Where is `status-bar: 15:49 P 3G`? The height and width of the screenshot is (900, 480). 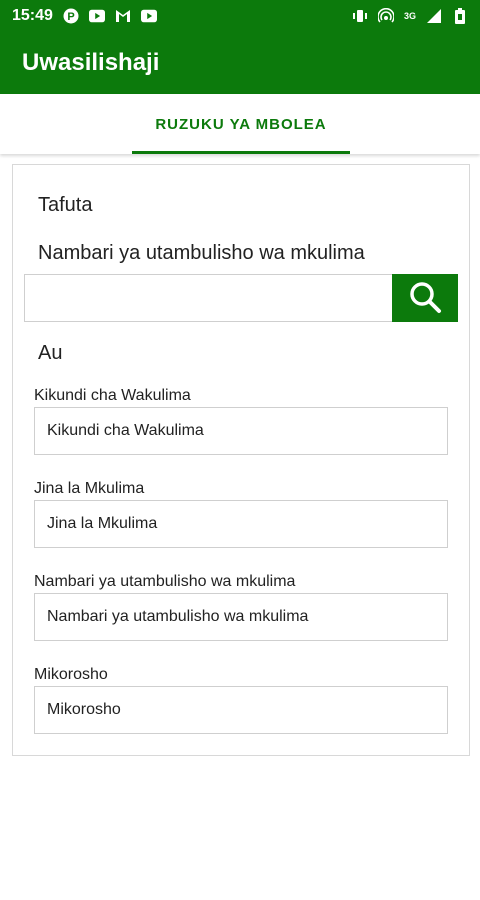 status-bar: 15:49 P 3G is located at coordinates (240, 16).